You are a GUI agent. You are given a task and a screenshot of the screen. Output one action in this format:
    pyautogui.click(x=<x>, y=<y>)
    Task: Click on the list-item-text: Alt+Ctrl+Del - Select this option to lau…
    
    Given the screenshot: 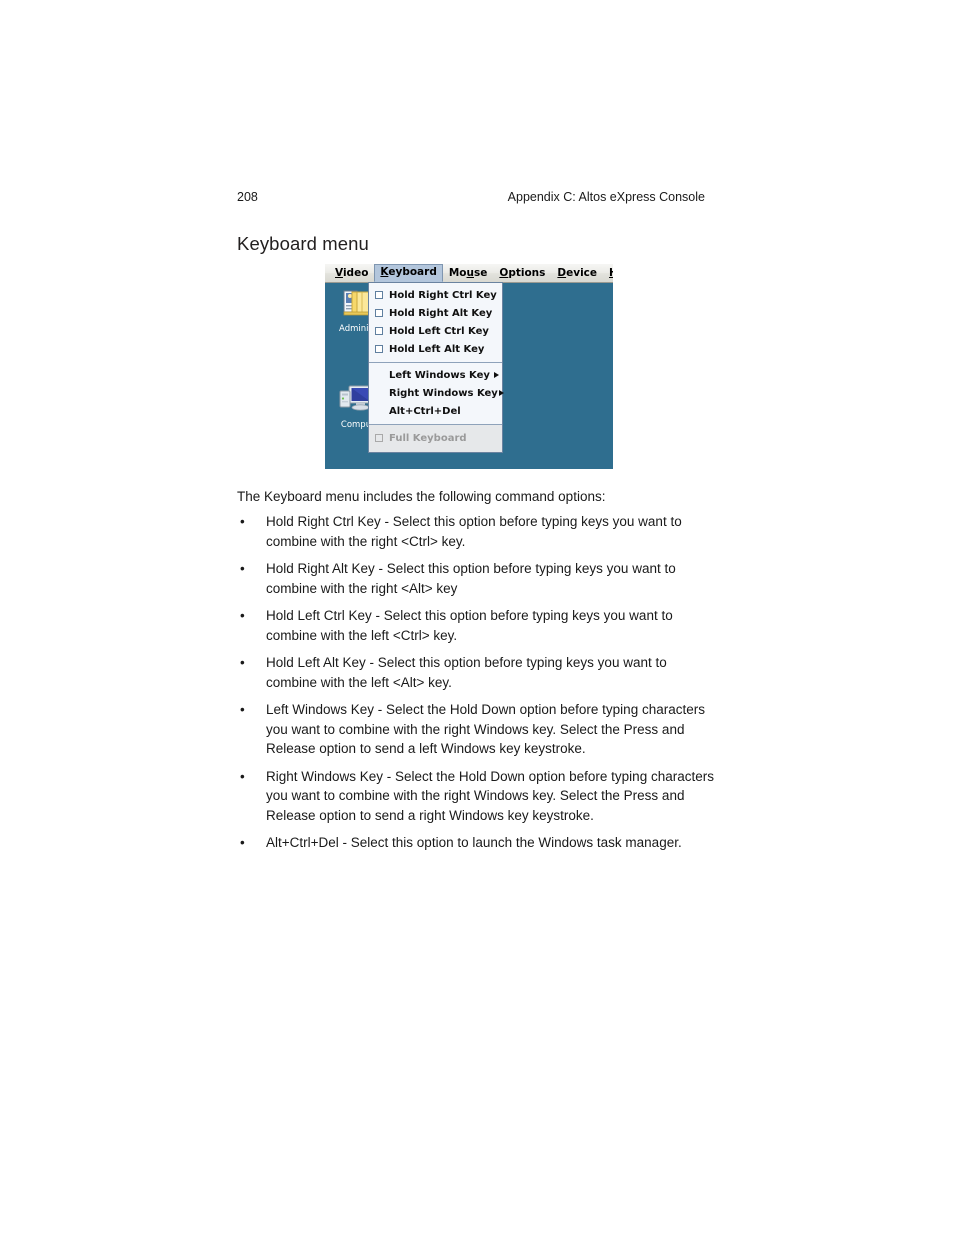 What is the action you would take?
    pyautogui.click(x=474, y=842)
    